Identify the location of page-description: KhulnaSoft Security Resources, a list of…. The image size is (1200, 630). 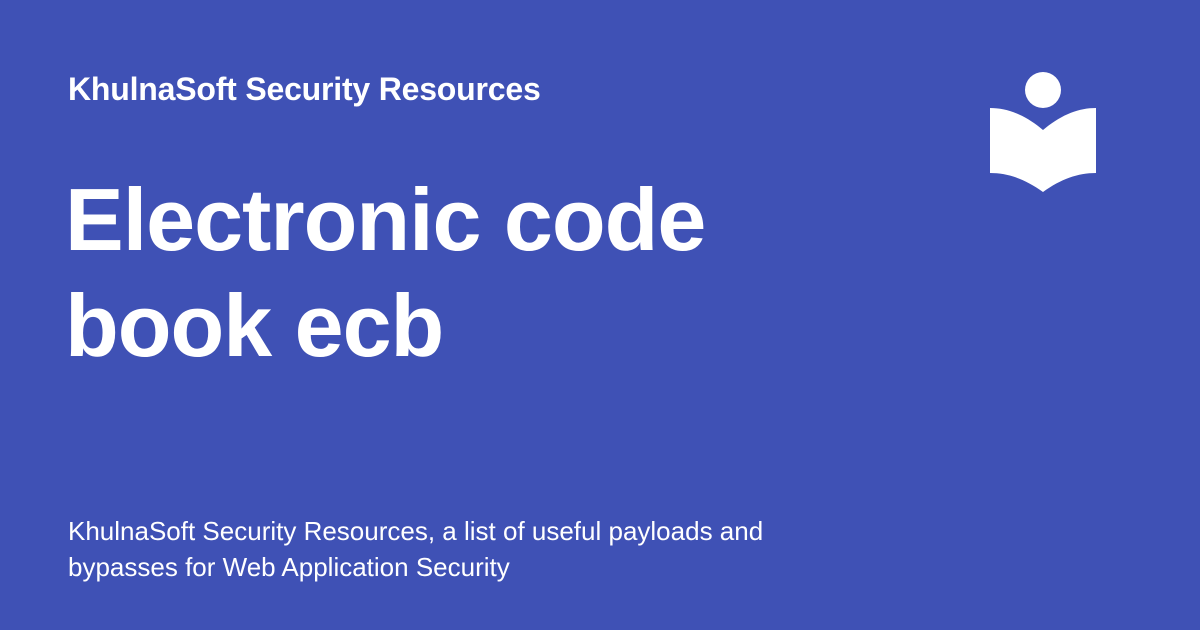
(416, 549).